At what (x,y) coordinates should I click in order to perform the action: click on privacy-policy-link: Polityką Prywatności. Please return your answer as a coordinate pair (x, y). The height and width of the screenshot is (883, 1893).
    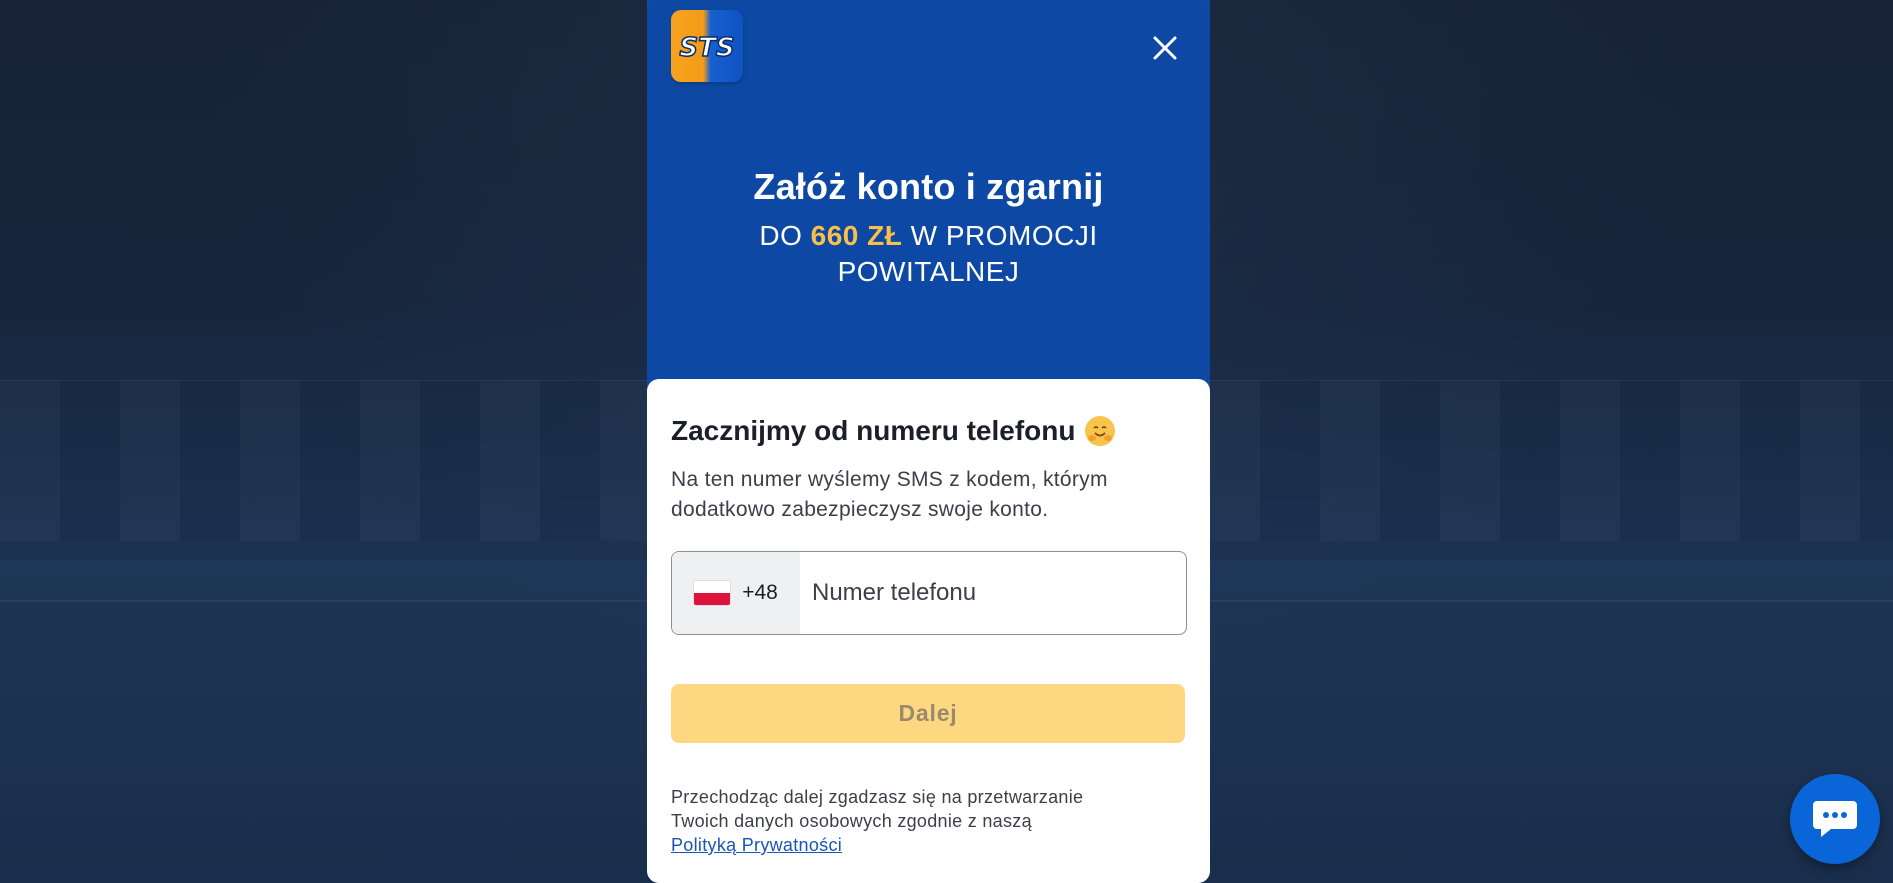
    Looking at the image, I should click on (756, 845).